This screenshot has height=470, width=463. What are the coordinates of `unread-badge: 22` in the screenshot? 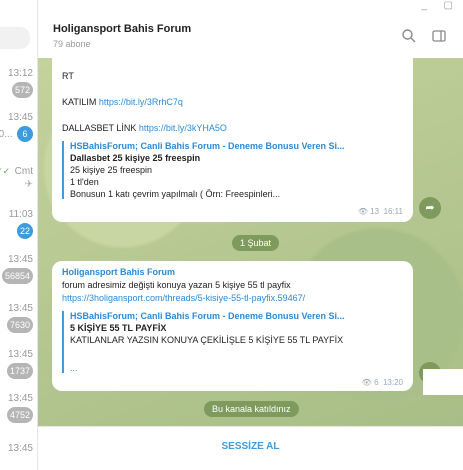 It's located at (24, 231).